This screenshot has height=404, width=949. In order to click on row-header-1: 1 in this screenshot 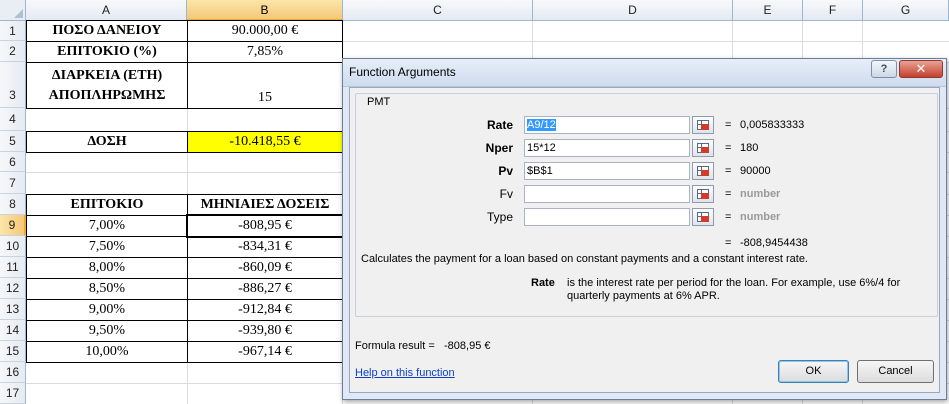, I will do `click(13, 31)`.